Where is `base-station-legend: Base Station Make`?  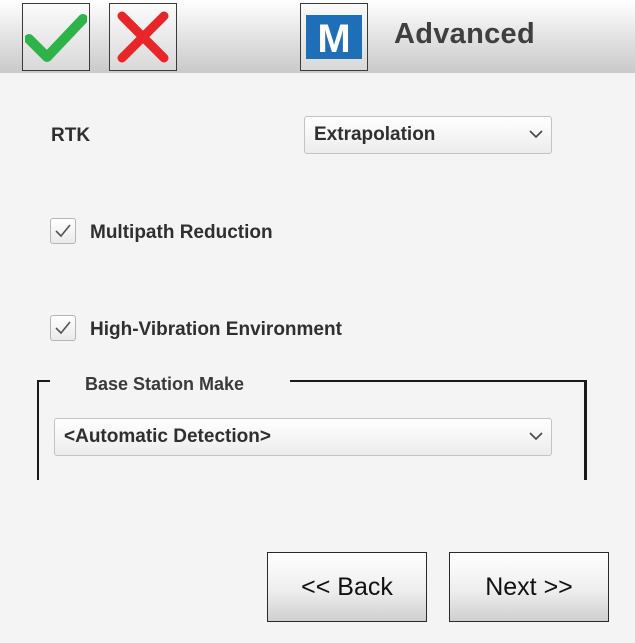
base-station-legend: Base Station Make is located at coordinates (165, 384).